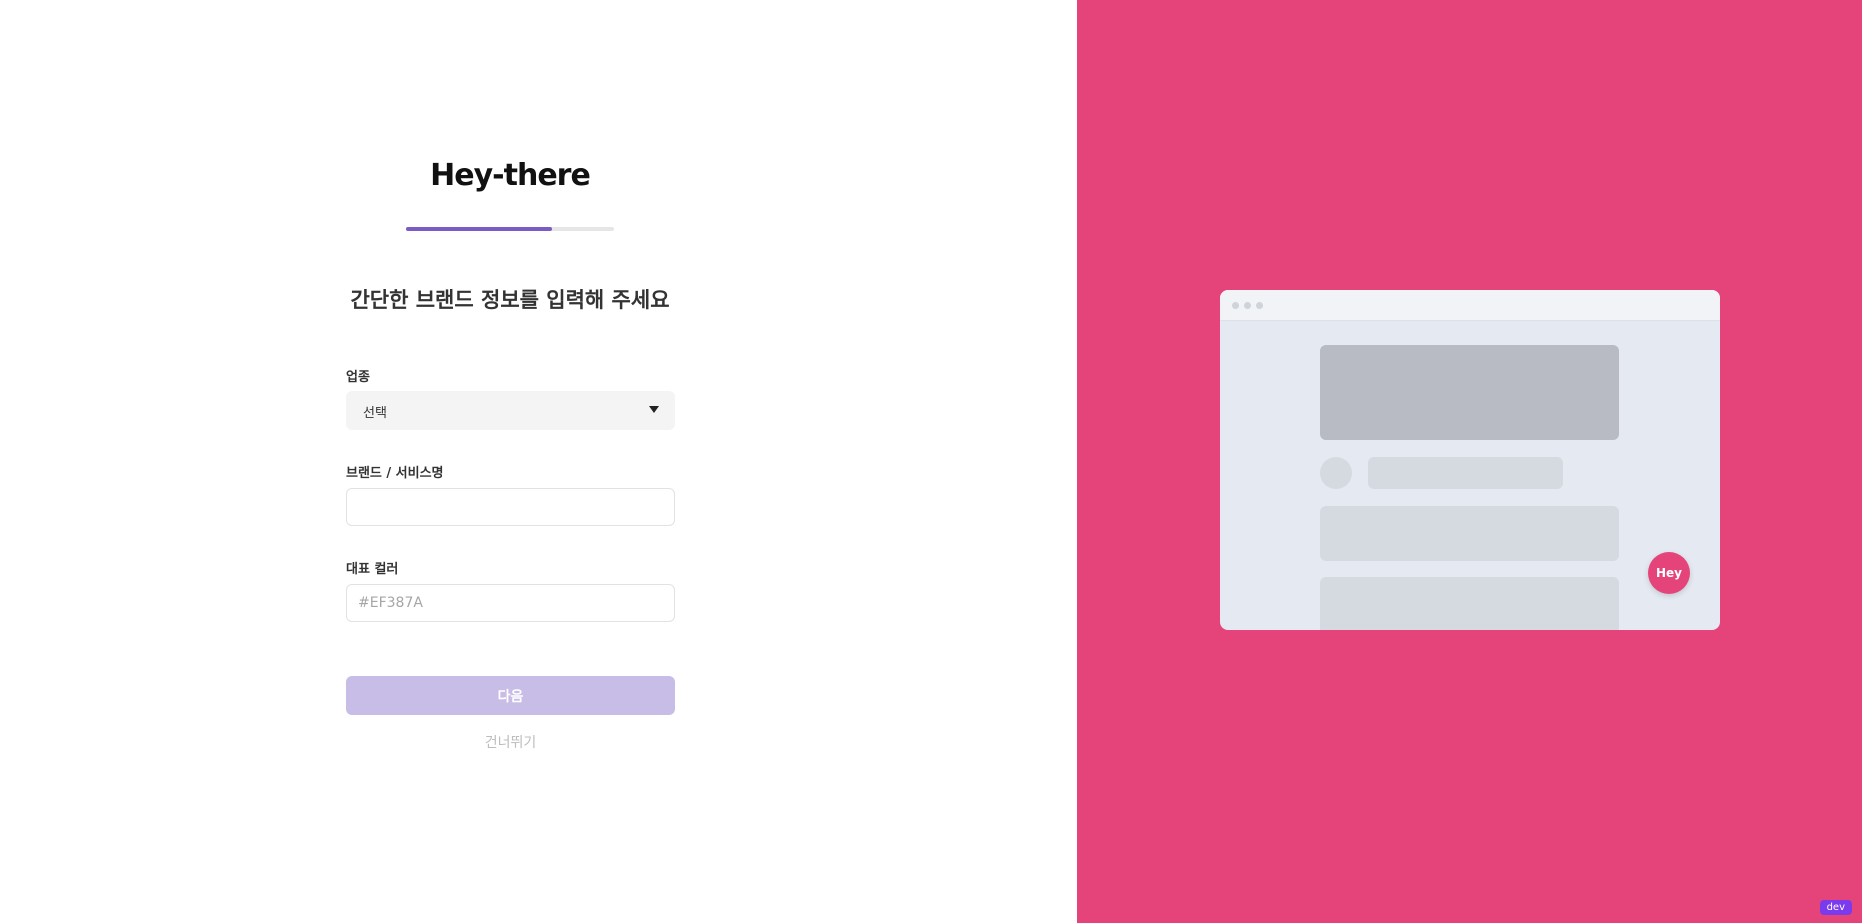  What do you see at coordinates (510, 410) in the screenshot?
I see `industry-select: 선택` at bounding box center [510, 410].